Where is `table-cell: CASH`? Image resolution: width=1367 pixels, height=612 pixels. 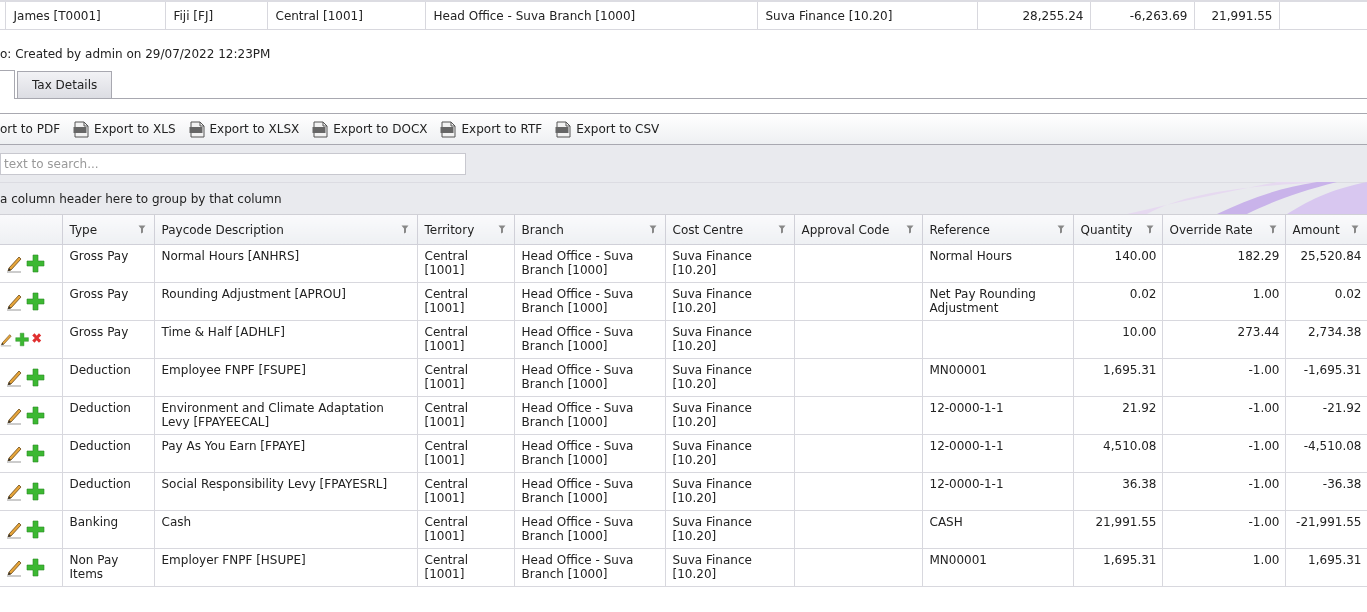 table-cell: CASH is located at coordinates (946, 522).